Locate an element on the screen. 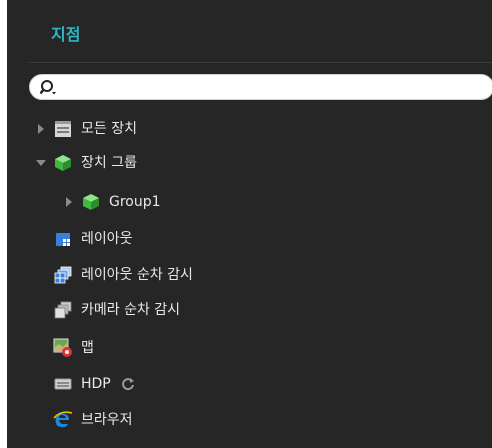  tree-item-device-group: 장치 그룹 is located at coordinates (86, 163).